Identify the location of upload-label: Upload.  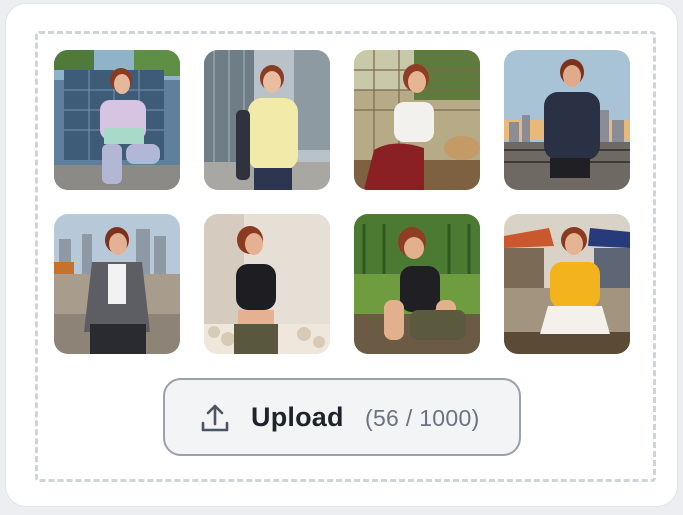
(297, 417).